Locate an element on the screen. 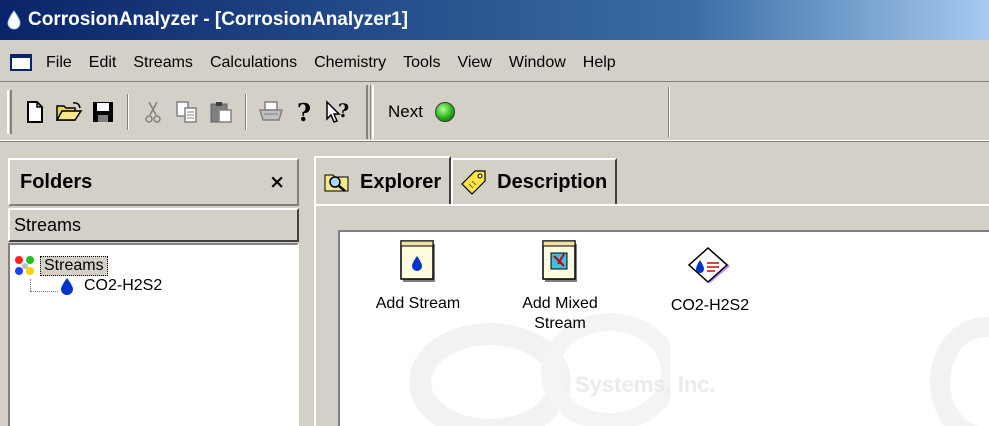 This screenshot has width=989, height=426. title-bar: CorrosionAnalyzer - [CorrosionAnalyzer1] is located at coordinates (494, 20).